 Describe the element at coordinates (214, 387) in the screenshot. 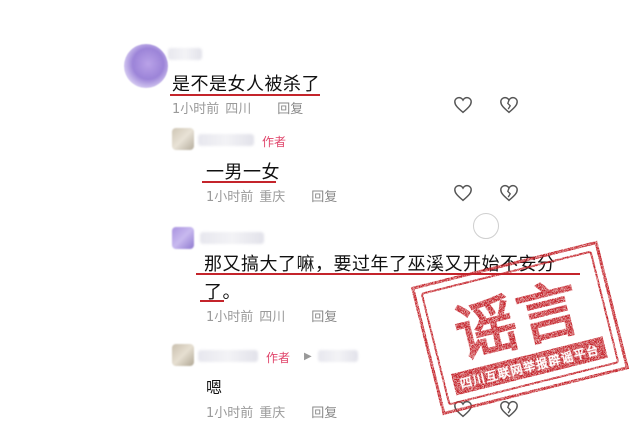

I see `comment-text: 嗯` at that location.